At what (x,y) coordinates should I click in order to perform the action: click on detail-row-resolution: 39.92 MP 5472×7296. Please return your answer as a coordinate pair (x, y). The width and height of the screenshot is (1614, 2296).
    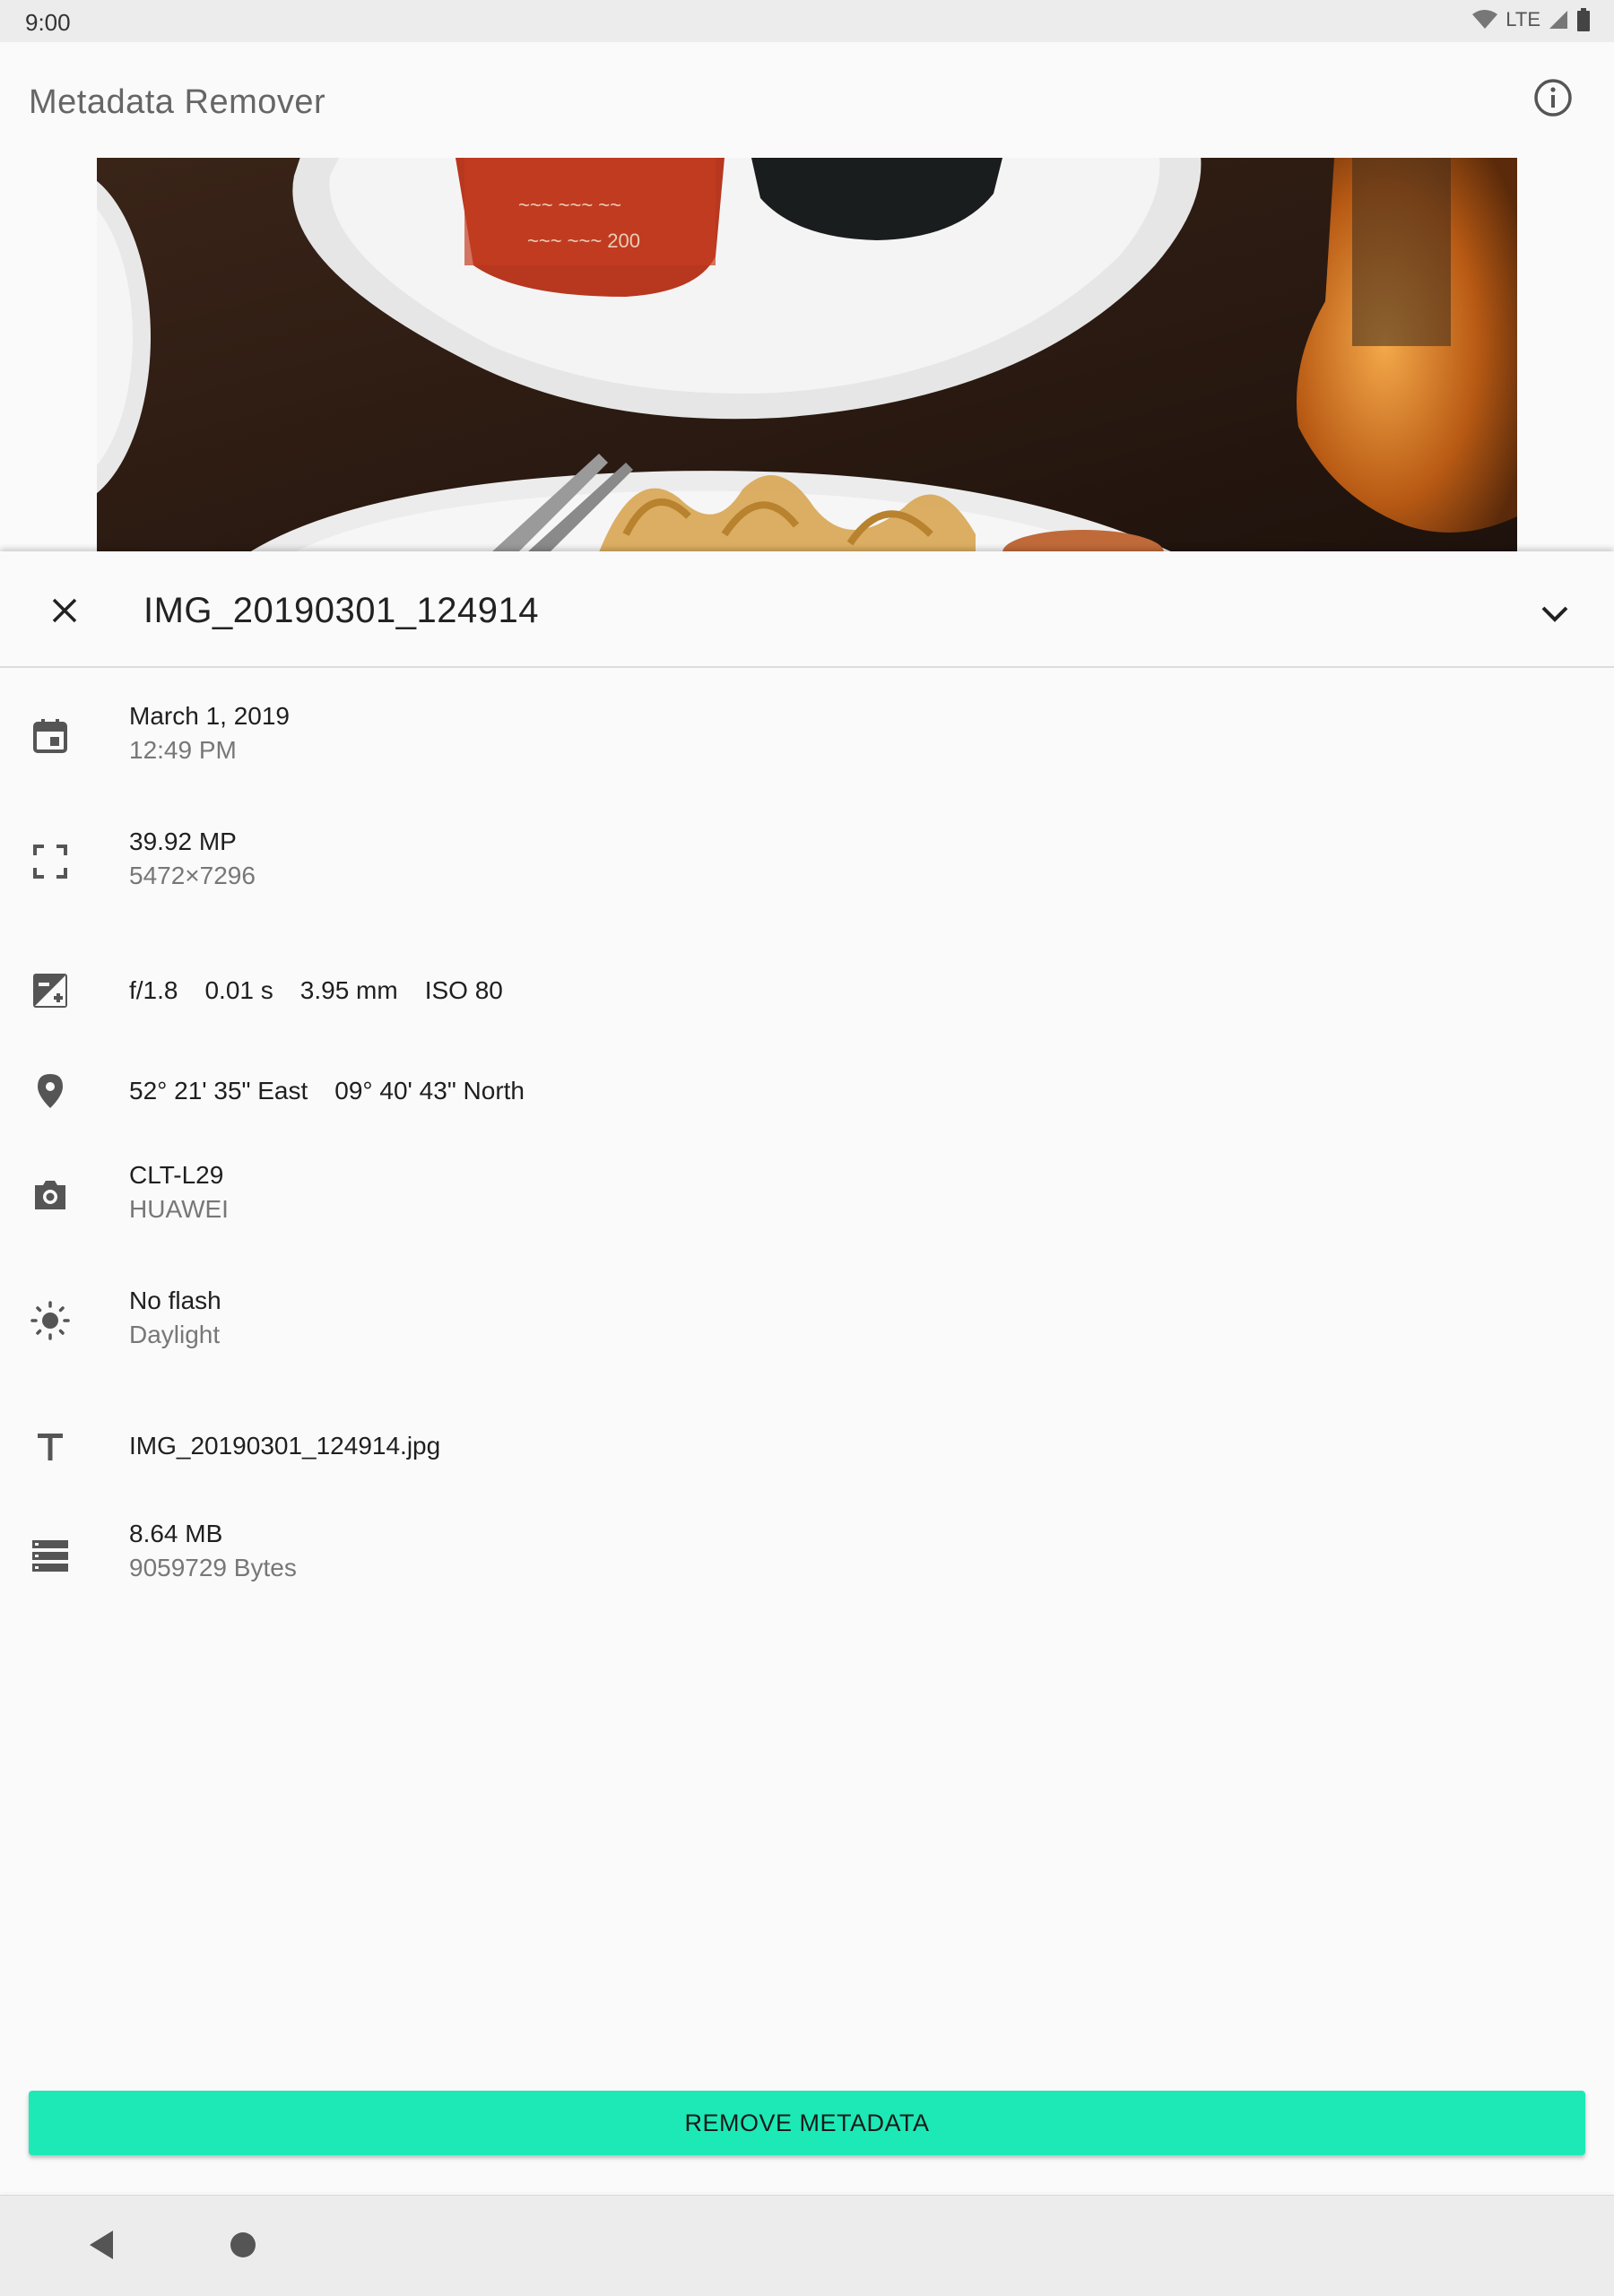
    Looking at the image, I should click on (807, 865).